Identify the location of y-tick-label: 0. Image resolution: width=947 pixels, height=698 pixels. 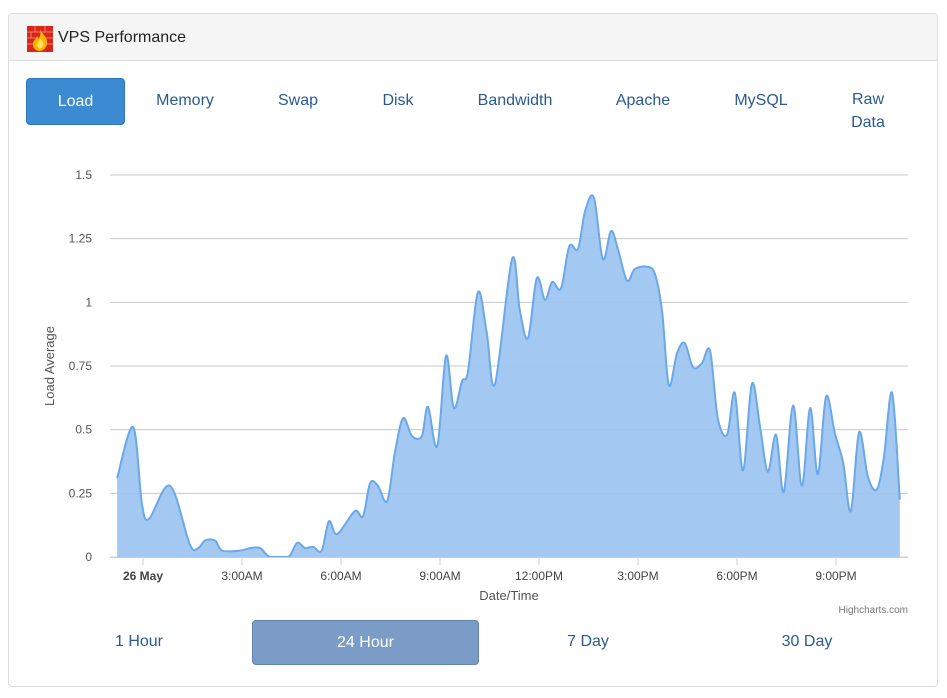
(88, 557).